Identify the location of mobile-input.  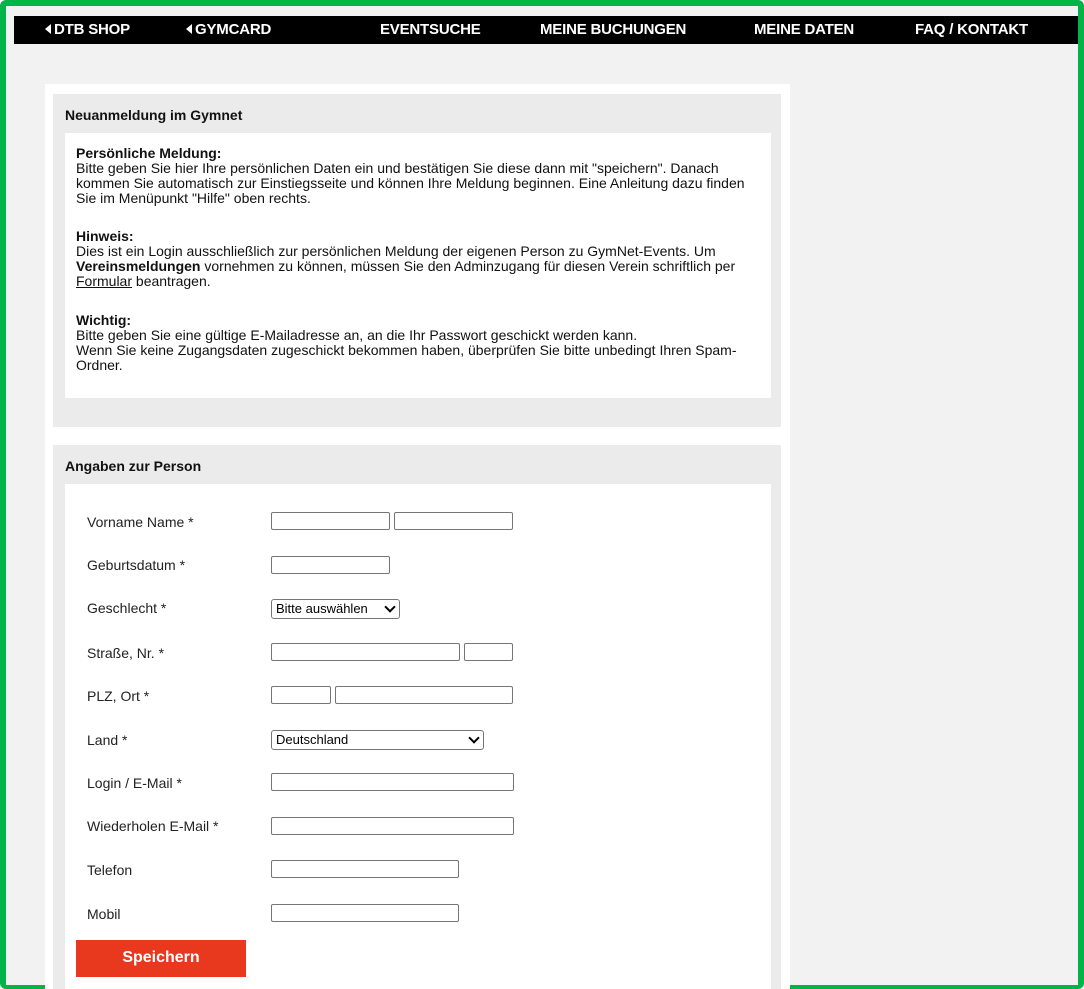
(365, 913).